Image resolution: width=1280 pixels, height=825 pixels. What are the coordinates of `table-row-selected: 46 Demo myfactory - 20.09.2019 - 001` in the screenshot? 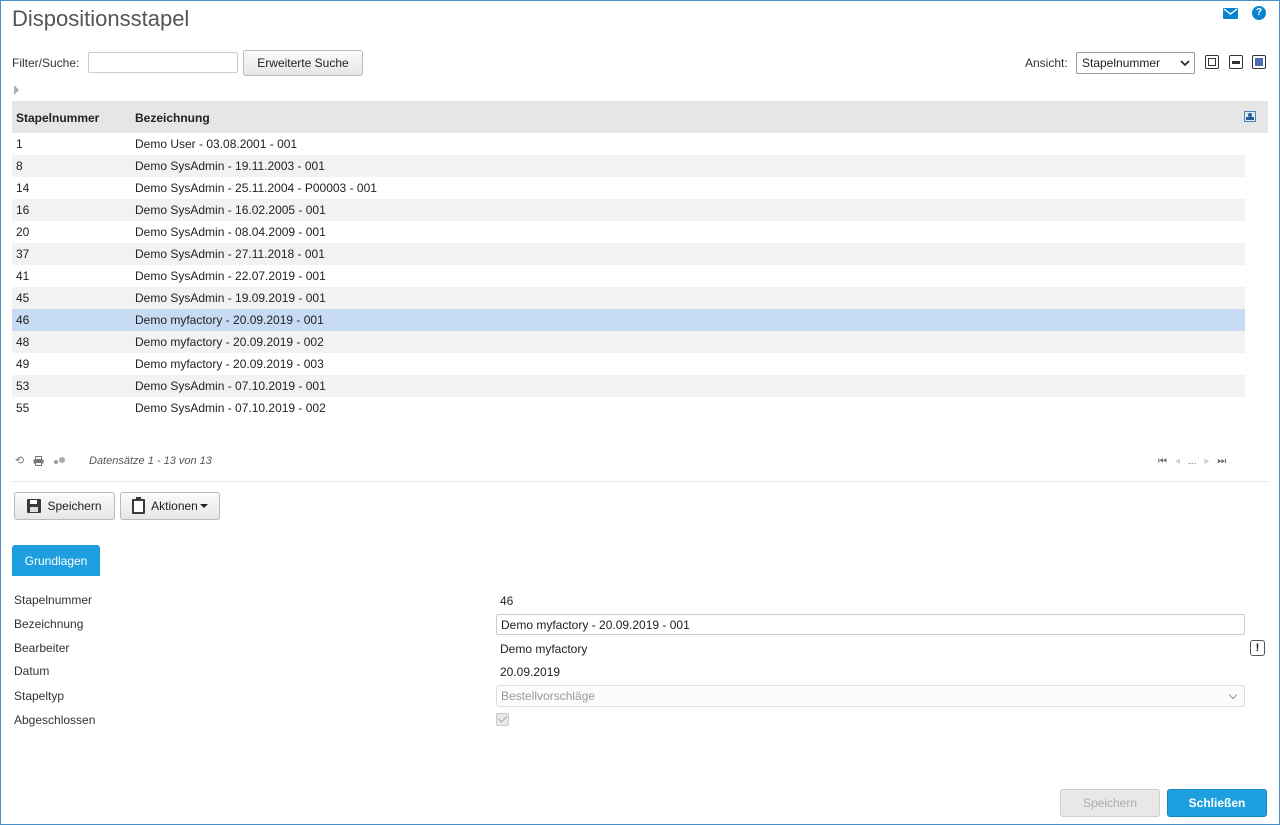 It's located at (628, 320).